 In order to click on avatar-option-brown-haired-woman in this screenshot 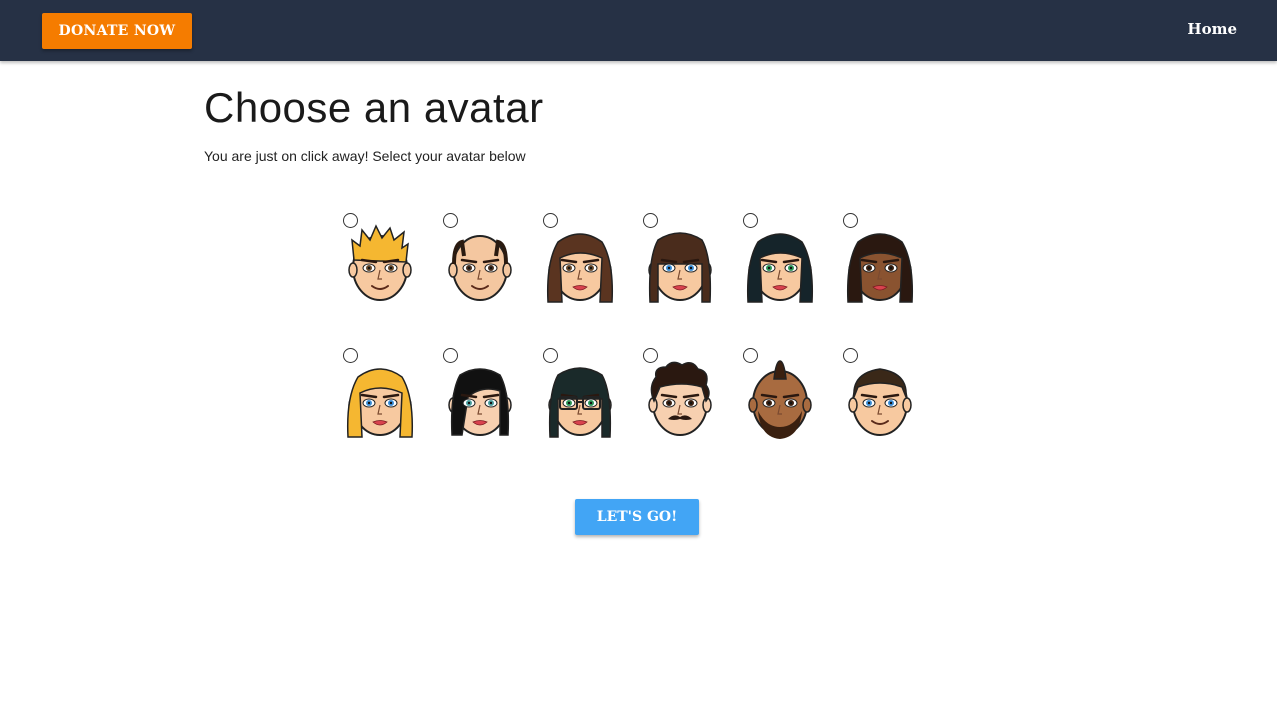, I will do `click(580, 260)`.